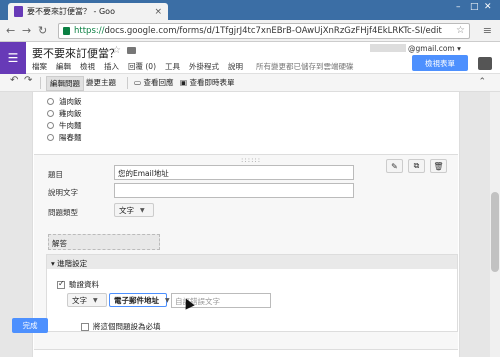 This screenshot has height=357, width=500. Describe the element at coordinates (55, 174) in the screenshot. I see `title-label: 題目` at that location.